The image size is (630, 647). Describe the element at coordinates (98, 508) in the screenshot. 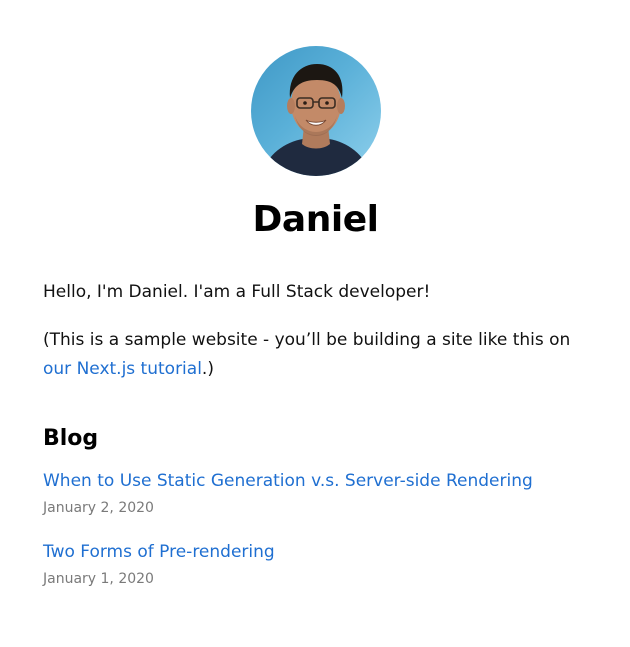

I see `post-date: January 2, 2020` at that location.